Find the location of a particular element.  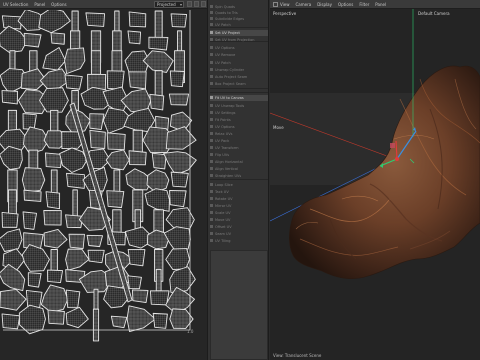

tool-panel-item: Move UV is located at coordinates (239, 220).